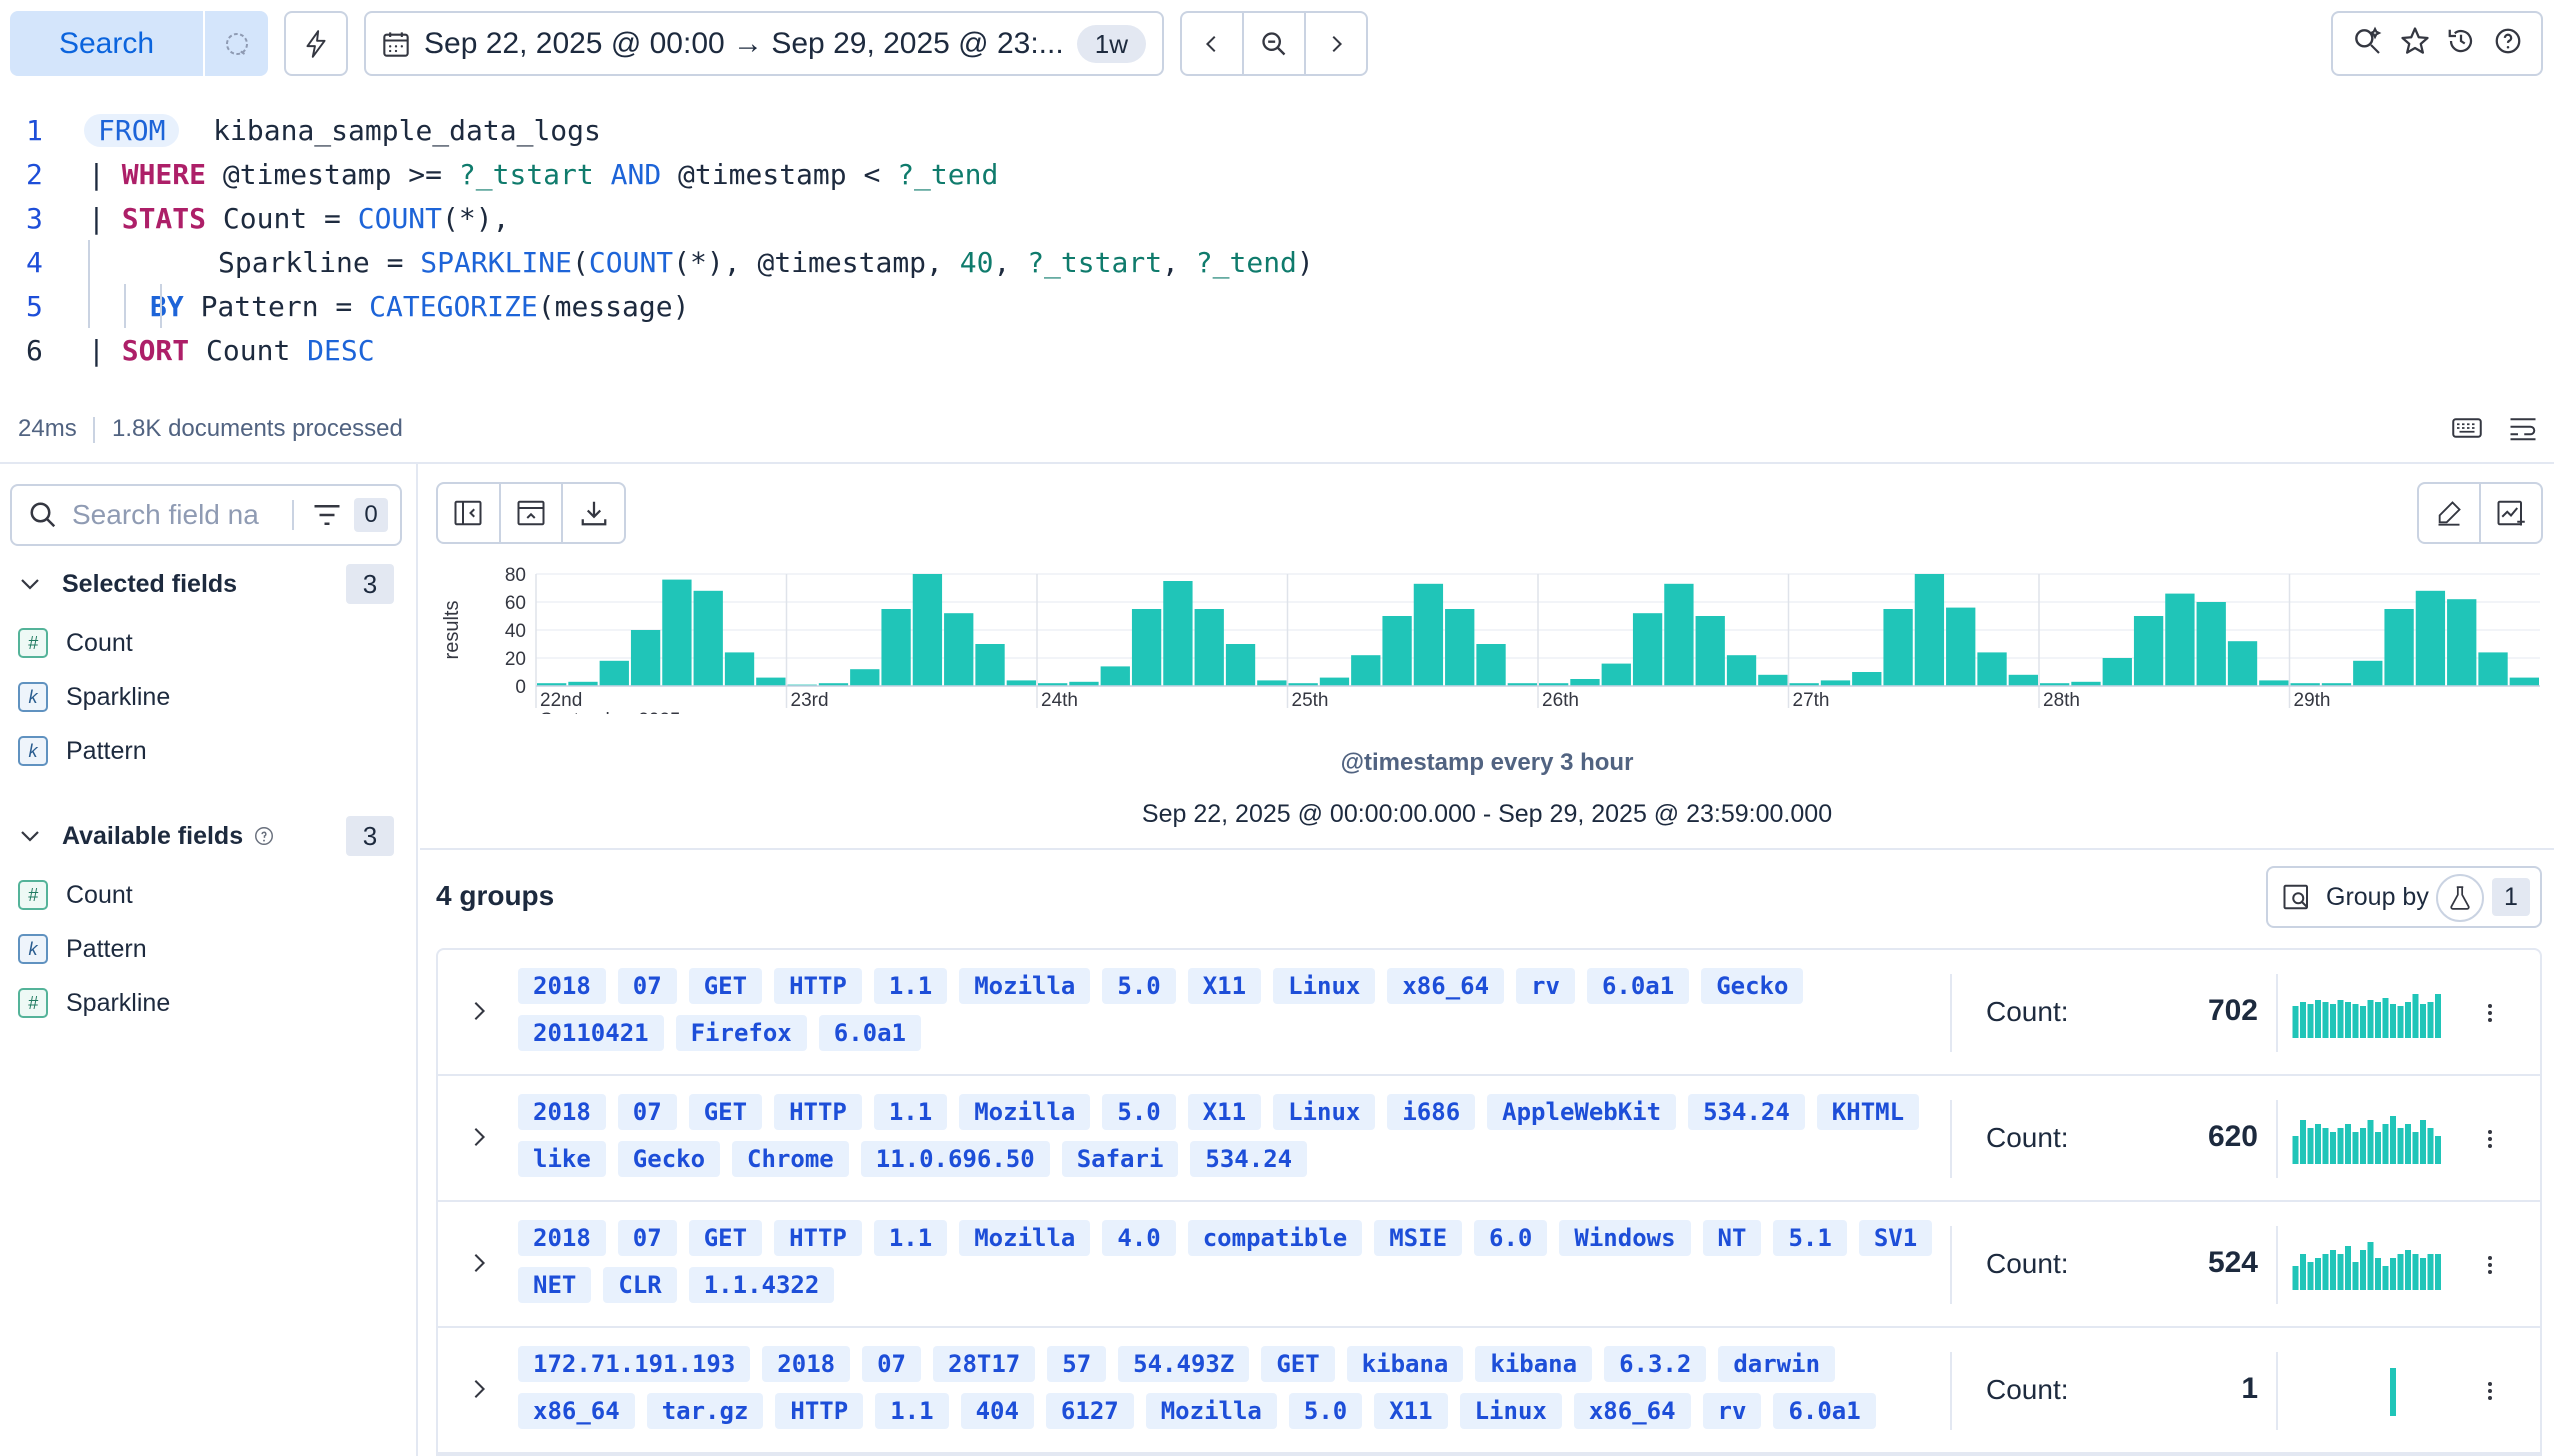 Image resolution: width=2554 pixels, height=1456 pixels. I want to click on selected-fields-toggle: Selected fields, so click(127, 584).